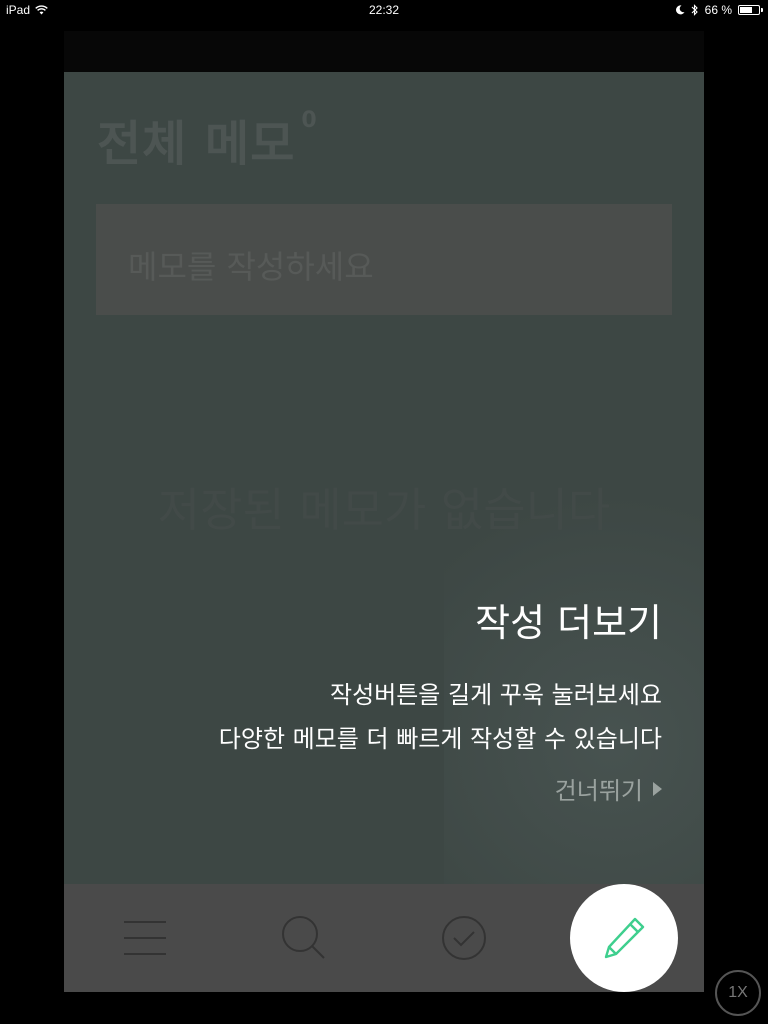  I want to click on skip-button: 건너뛰기, so click(608, 788).